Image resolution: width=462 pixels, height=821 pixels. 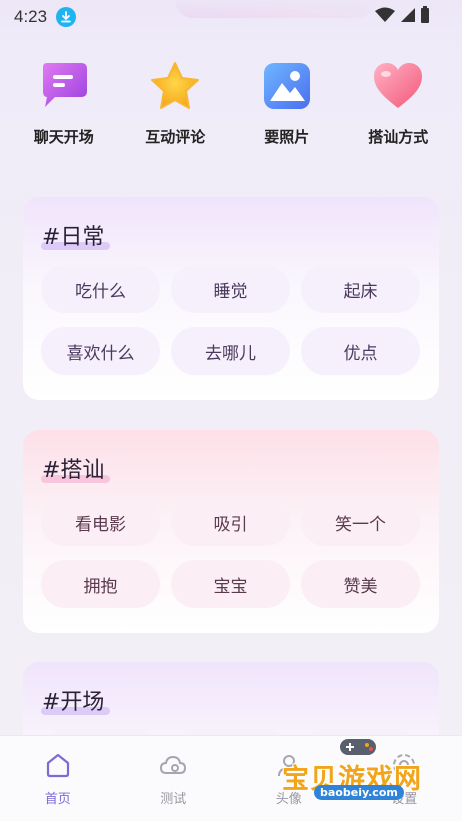 I want to click on card-title: #日常, so click(x=76, y=235).